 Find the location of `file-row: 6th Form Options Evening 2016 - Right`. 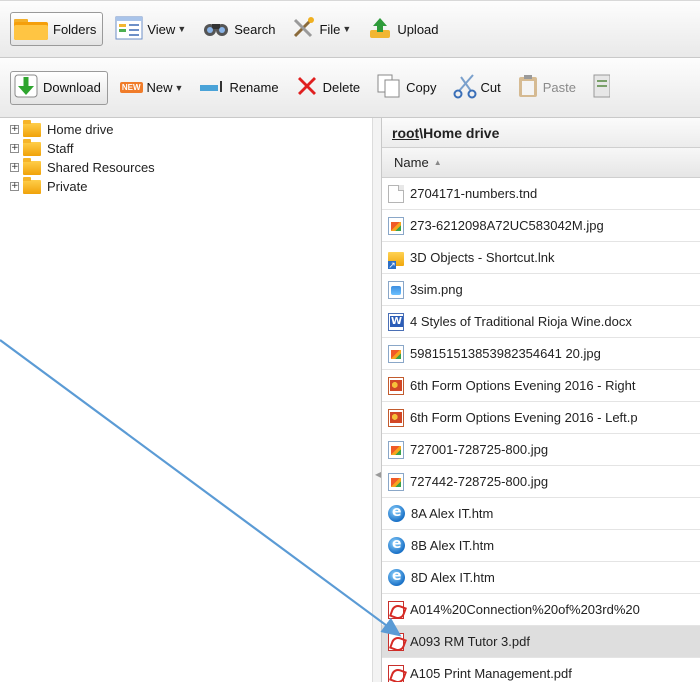

file-row: 6th Form Options Evening 2016 - Right is located at coordinates (541, 386).